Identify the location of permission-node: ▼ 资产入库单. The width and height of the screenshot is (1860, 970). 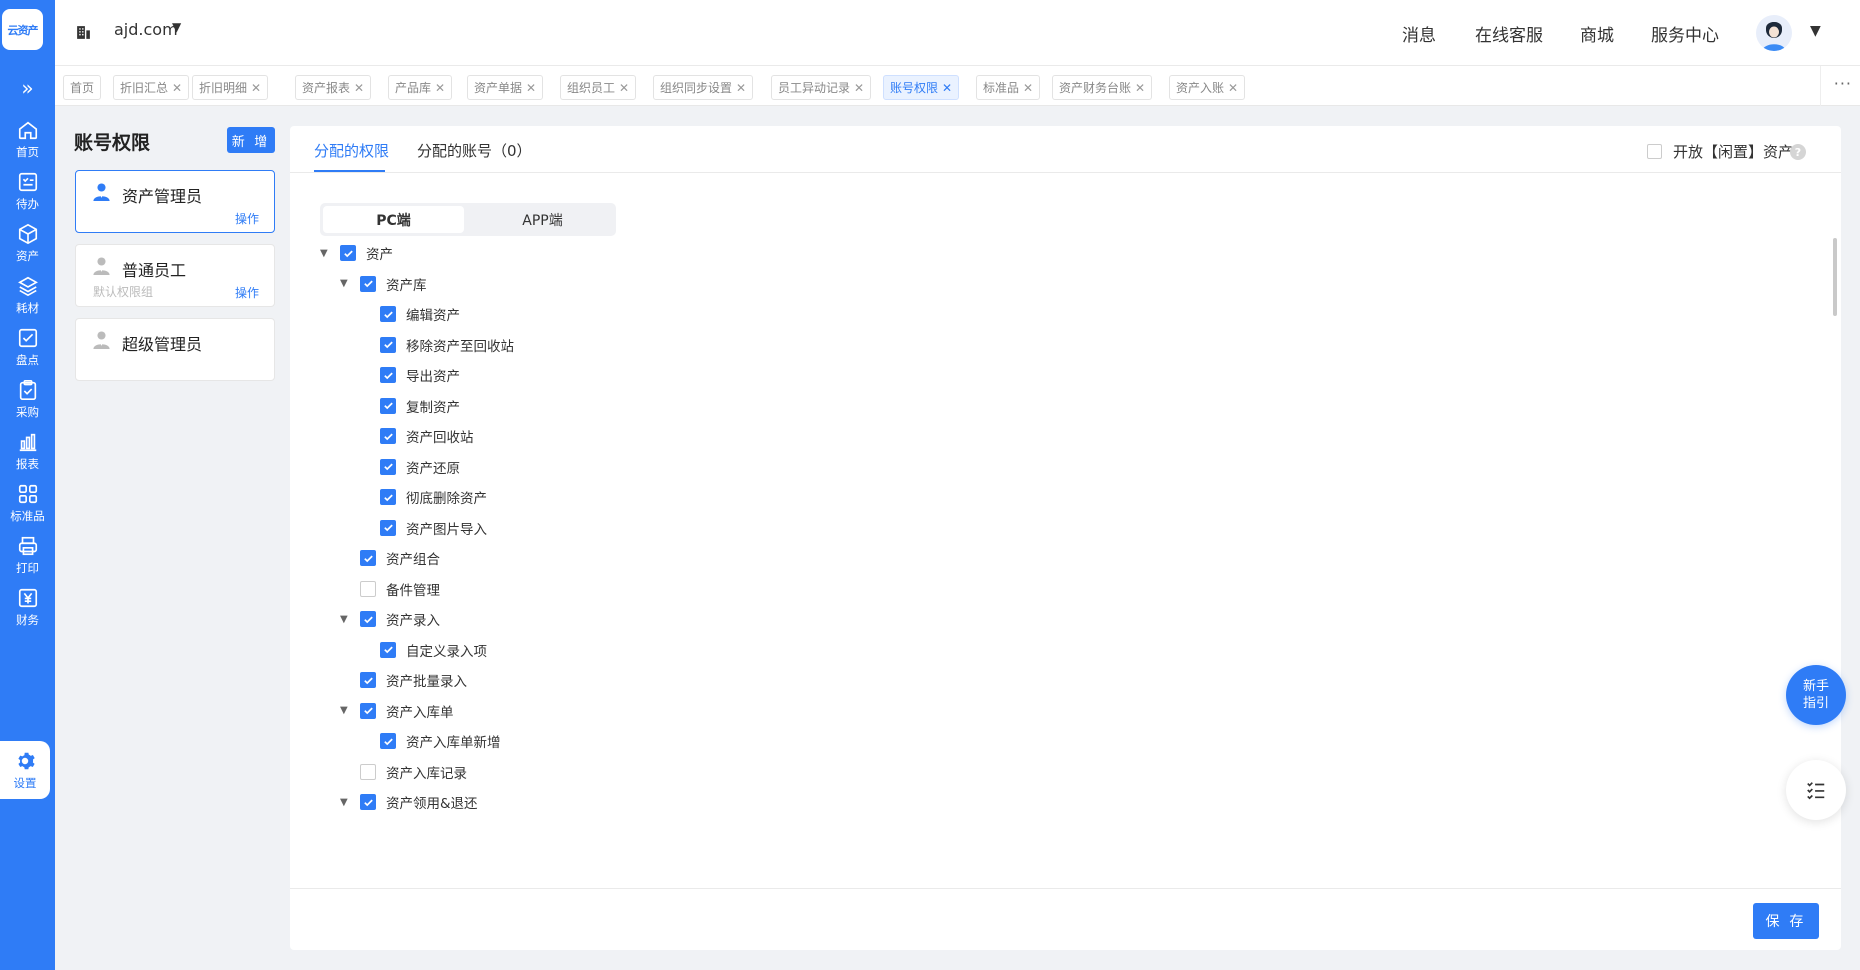
(397, 711).